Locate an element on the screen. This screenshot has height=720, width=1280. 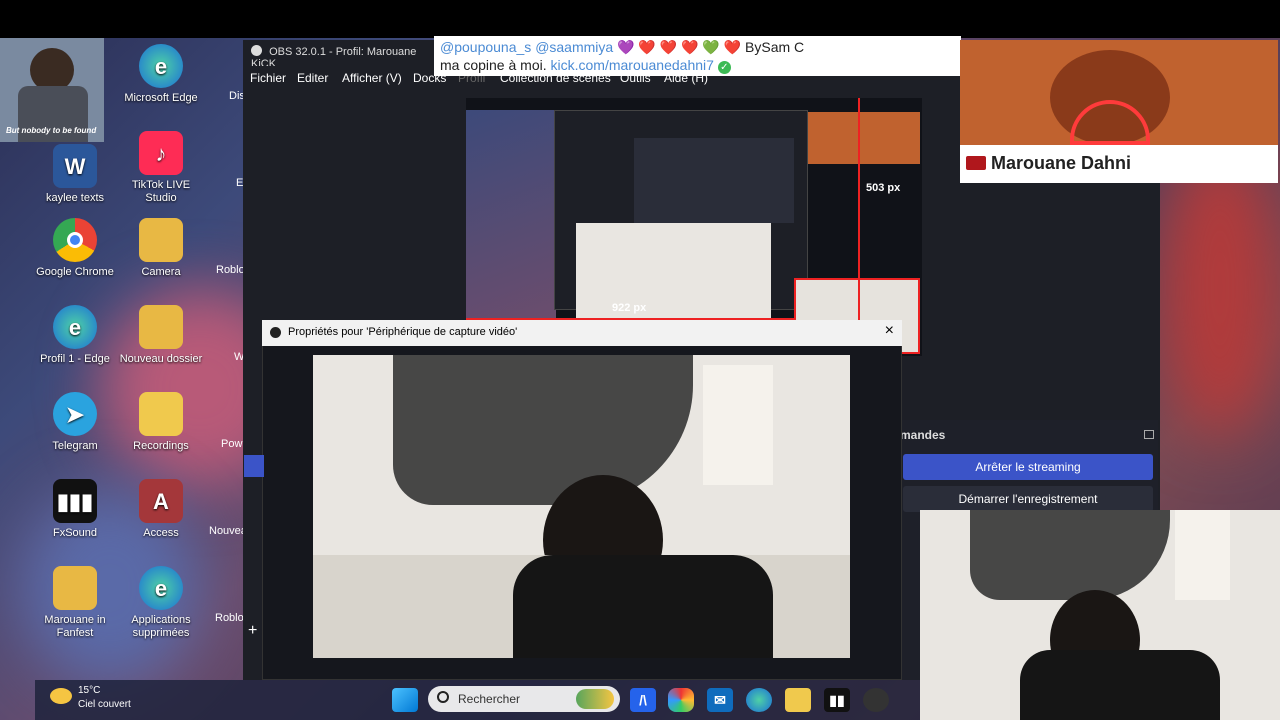
close-icon: × is located at coordinates (889, 331).